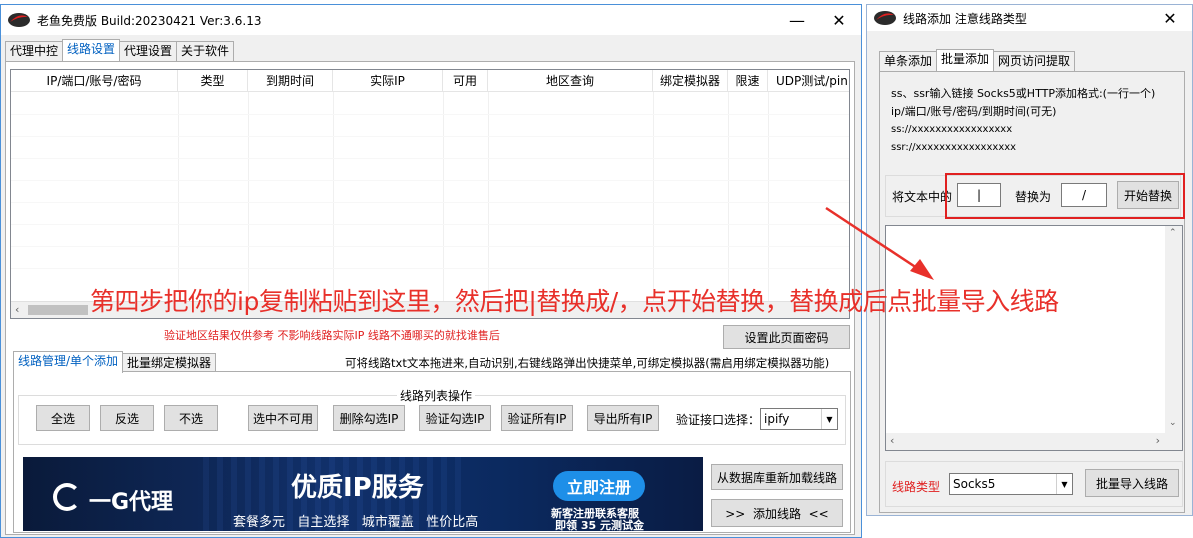 The image size is (1193, 538). Describe the element at coordinates (599, 525) in the screenshot. I see `banner-promo-line2: 即领 35 元测试金` at that location.